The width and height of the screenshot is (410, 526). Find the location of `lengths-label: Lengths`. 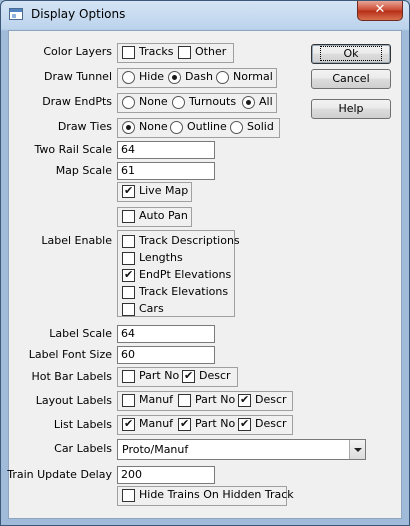

lengths-label: Lengths is located at coordinates (161, 257).